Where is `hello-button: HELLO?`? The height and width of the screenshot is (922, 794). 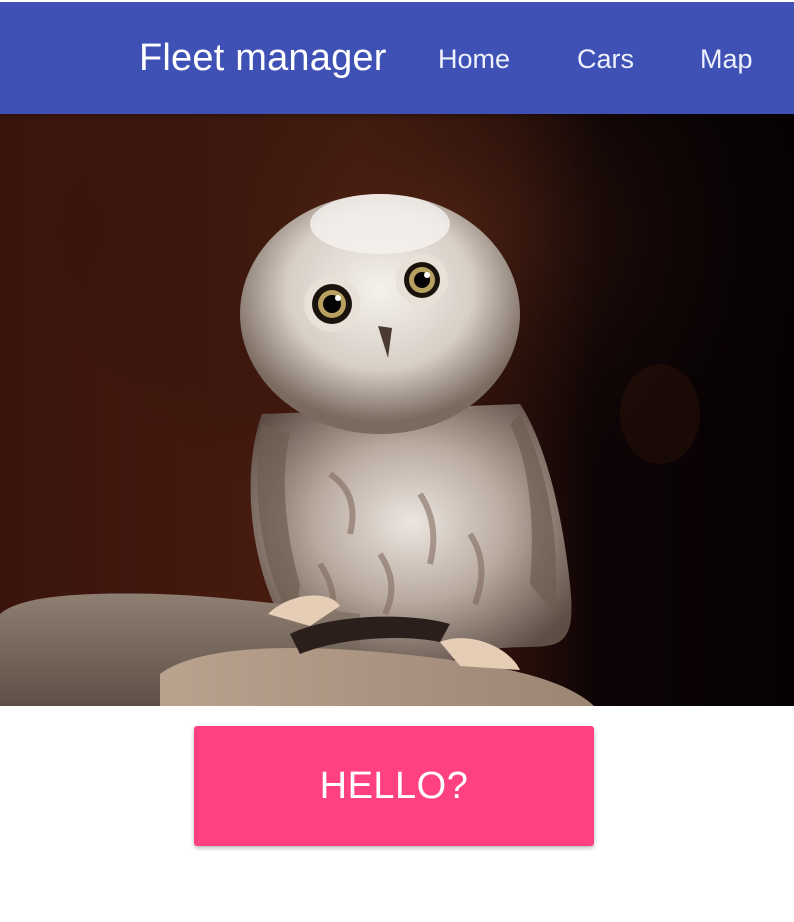
hello-button: HELLO? is located at coordinates (394, 786).